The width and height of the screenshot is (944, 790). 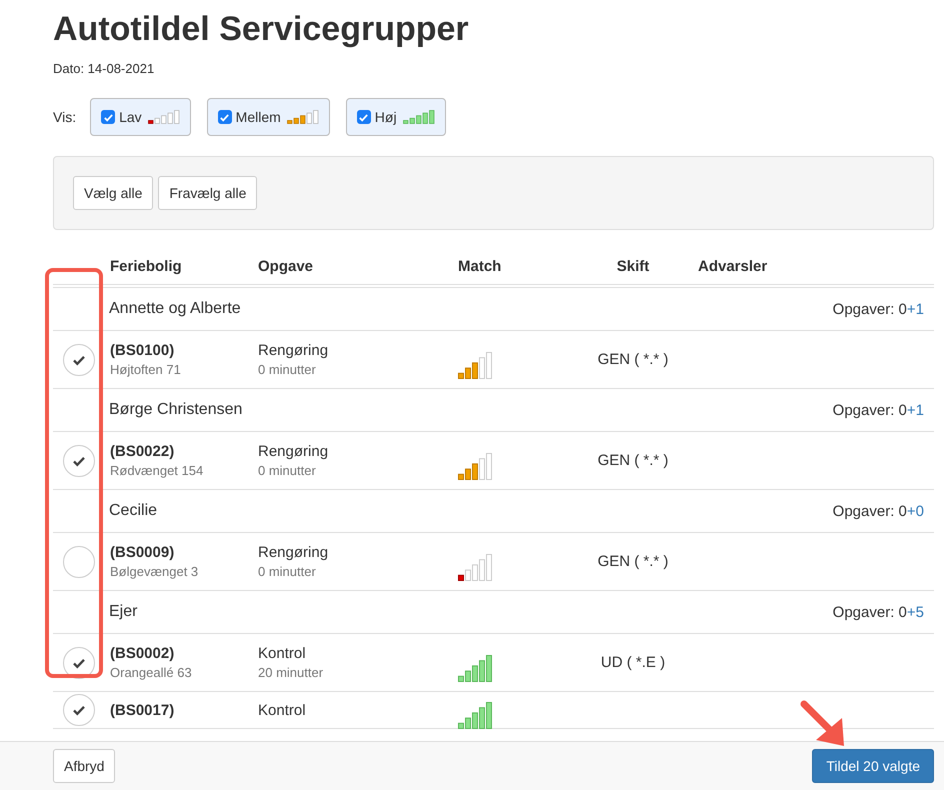 I want to click on column-header: Advarsler, so click(x=733, y=266).